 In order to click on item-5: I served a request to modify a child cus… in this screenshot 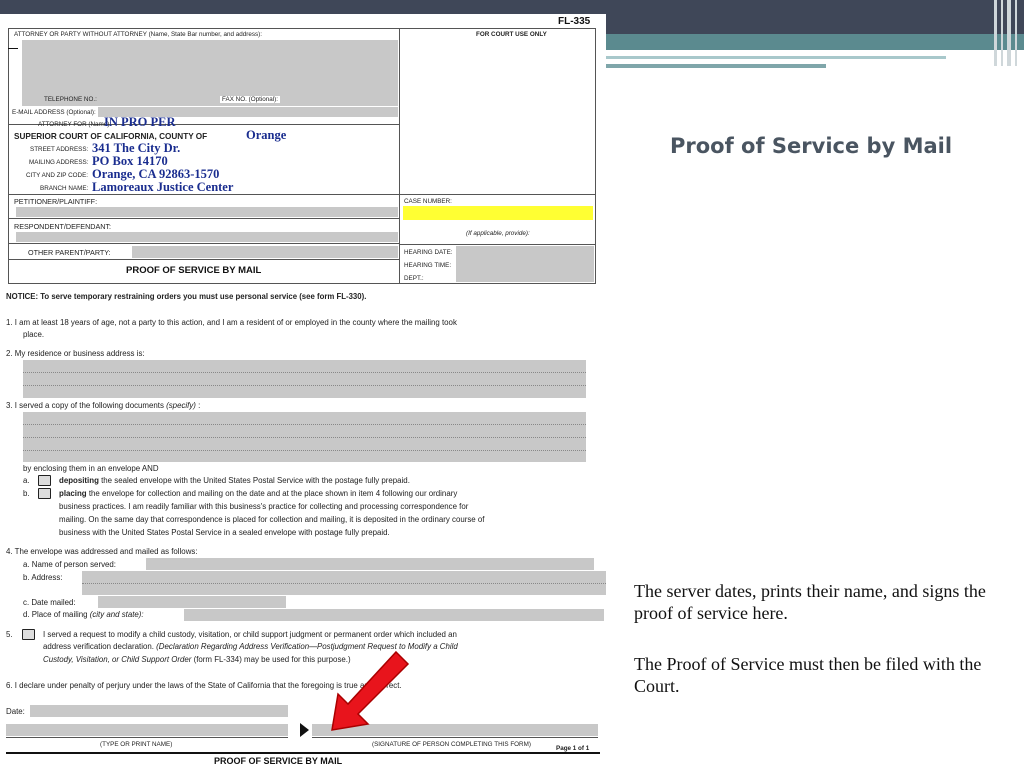, I will do `click(250, 634)`.